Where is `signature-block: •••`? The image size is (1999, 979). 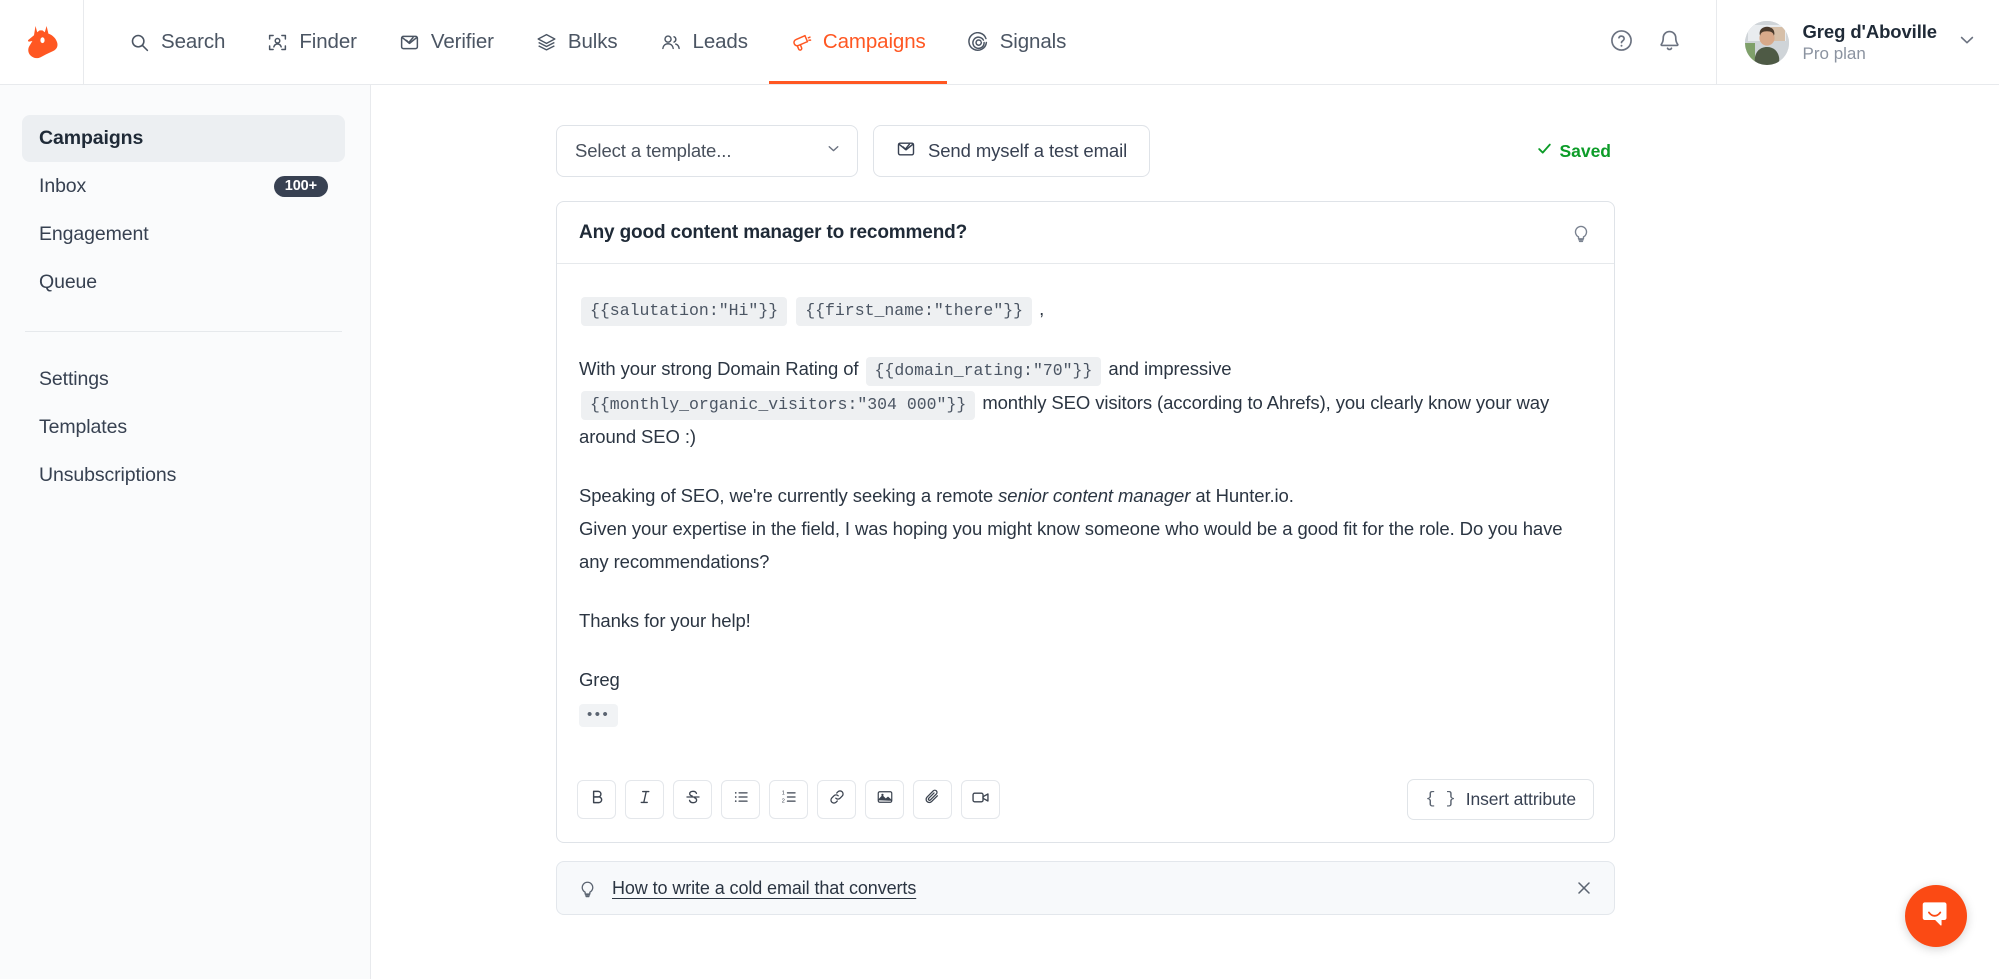 signature-block: ••• is located at coordinates (1085, 712).